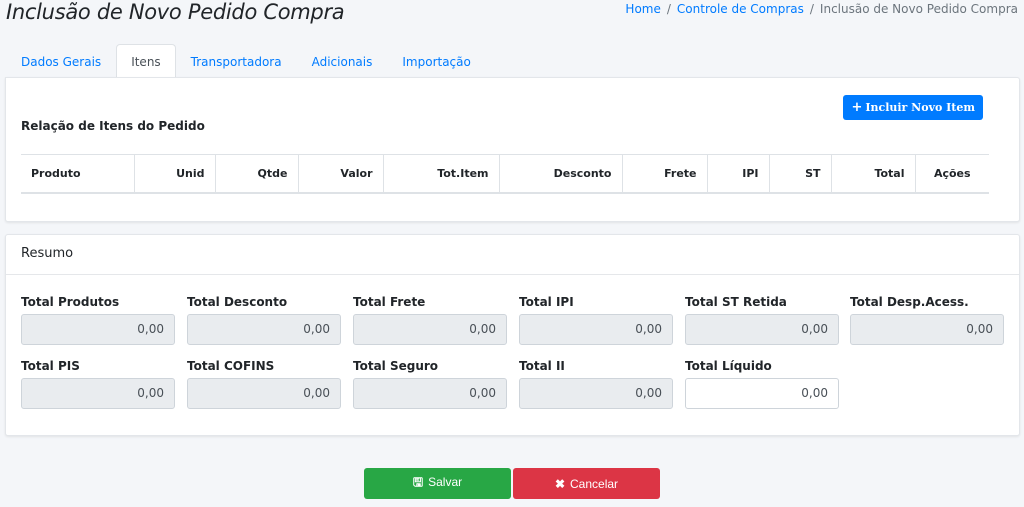 The height and width of the screenshot is (507, 1024). Describe the element at coordinates (61, 61) in the screenshot. I see `tab-dados-gerais: Dados Gerais` at that location.